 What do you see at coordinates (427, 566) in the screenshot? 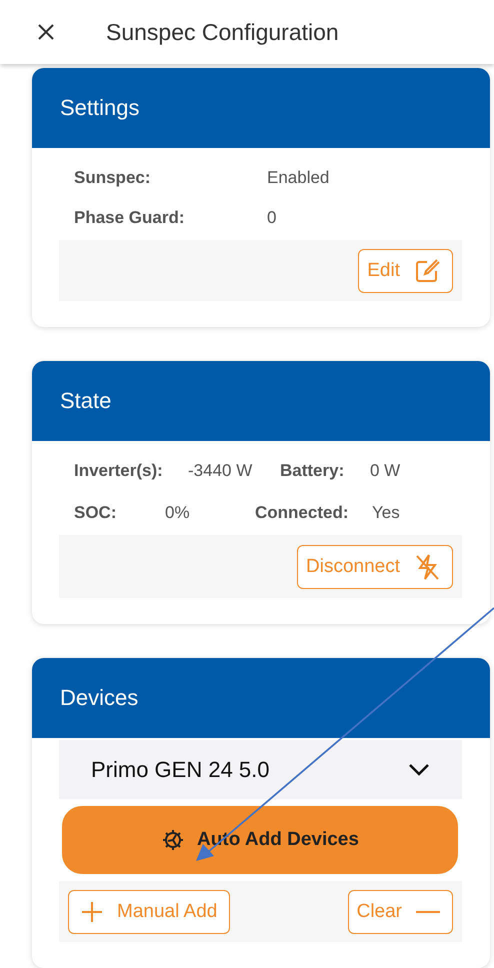
I see `unplugged-bolt-icon` at bounding box center [427, 566].